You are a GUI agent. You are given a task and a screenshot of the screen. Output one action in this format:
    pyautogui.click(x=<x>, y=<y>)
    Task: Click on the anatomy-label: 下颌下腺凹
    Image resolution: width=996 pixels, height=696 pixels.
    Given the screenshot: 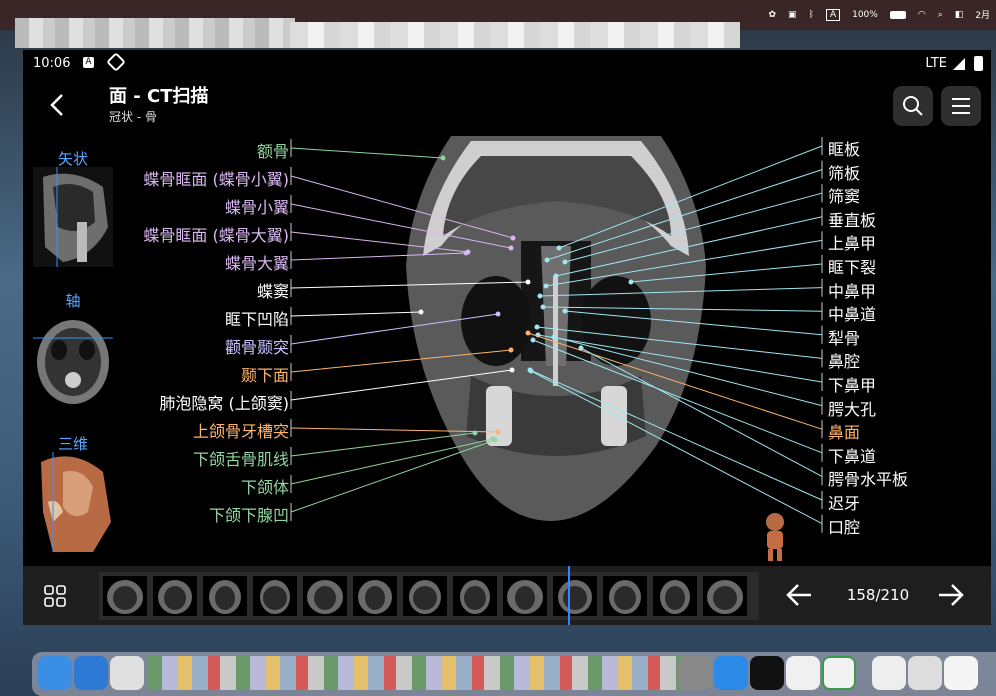 What is the action you would take?
    pyautogui.click(x=249, y=514)
    